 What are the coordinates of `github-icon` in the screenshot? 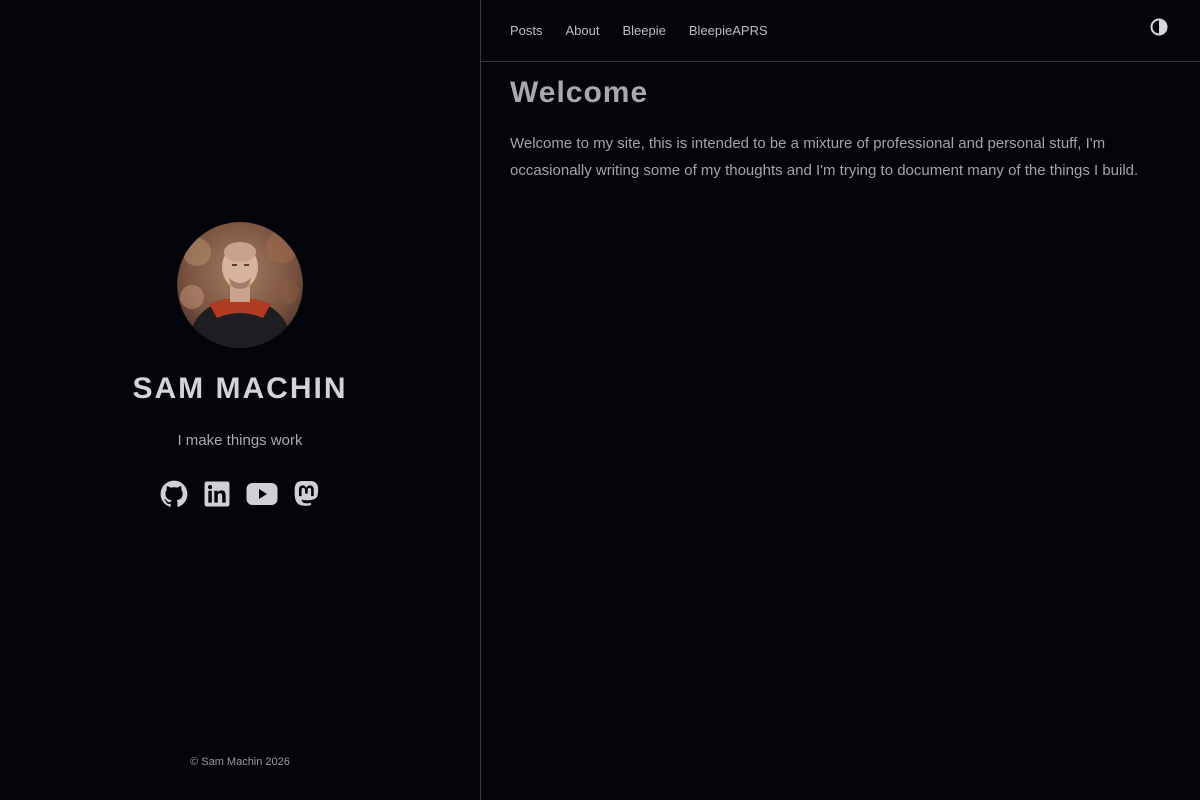 It's located at (174, 493).